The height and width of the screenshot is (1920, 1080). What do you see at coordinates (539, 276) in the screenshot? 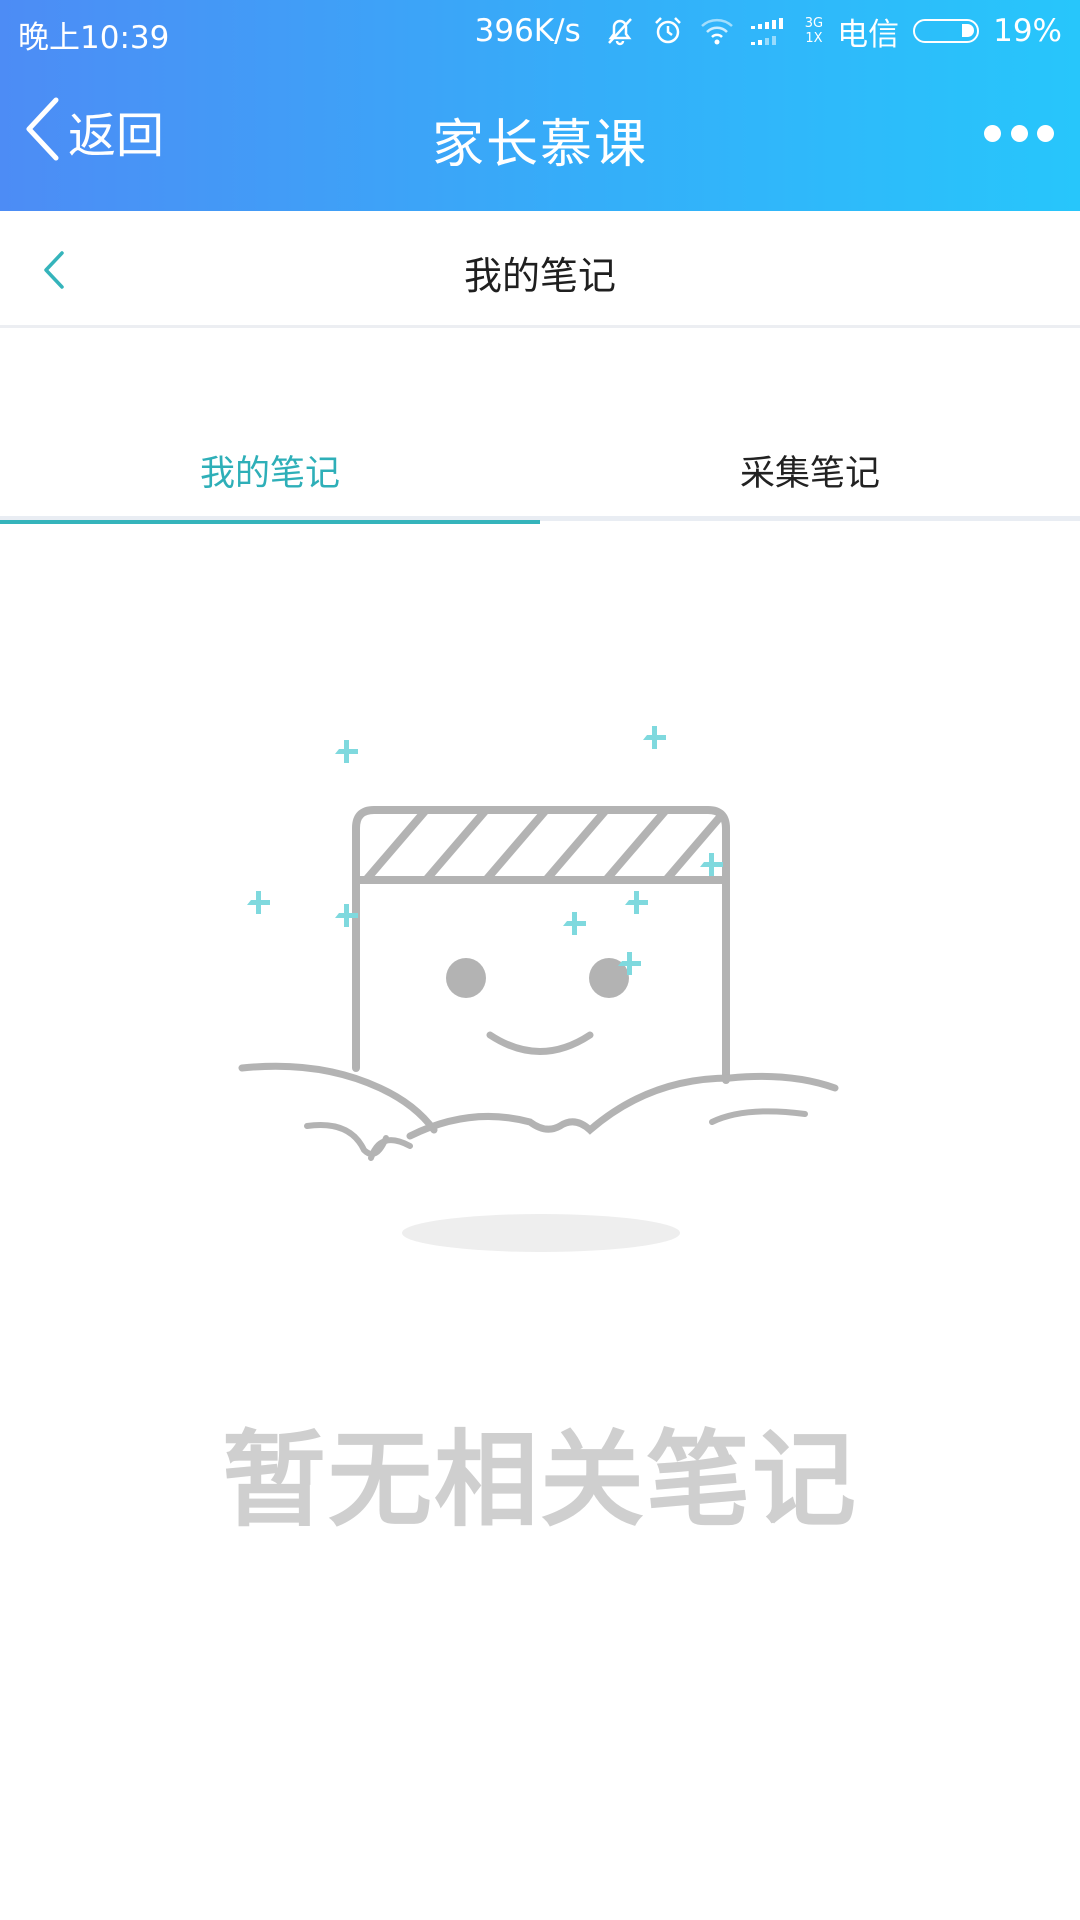
I see `page-title: 我的笔记` at bounding box center [539, 276].